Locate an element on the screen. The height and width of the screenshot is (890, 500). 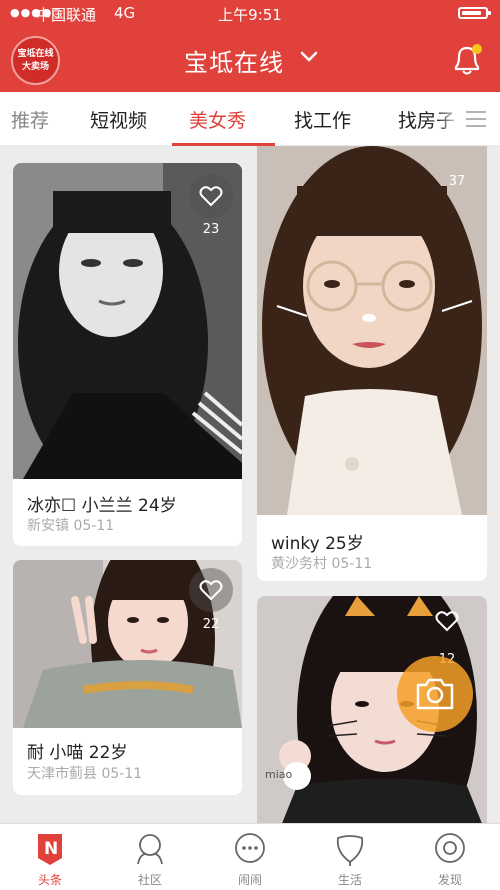
like-count: 37 is located at coordinates (457, 181).